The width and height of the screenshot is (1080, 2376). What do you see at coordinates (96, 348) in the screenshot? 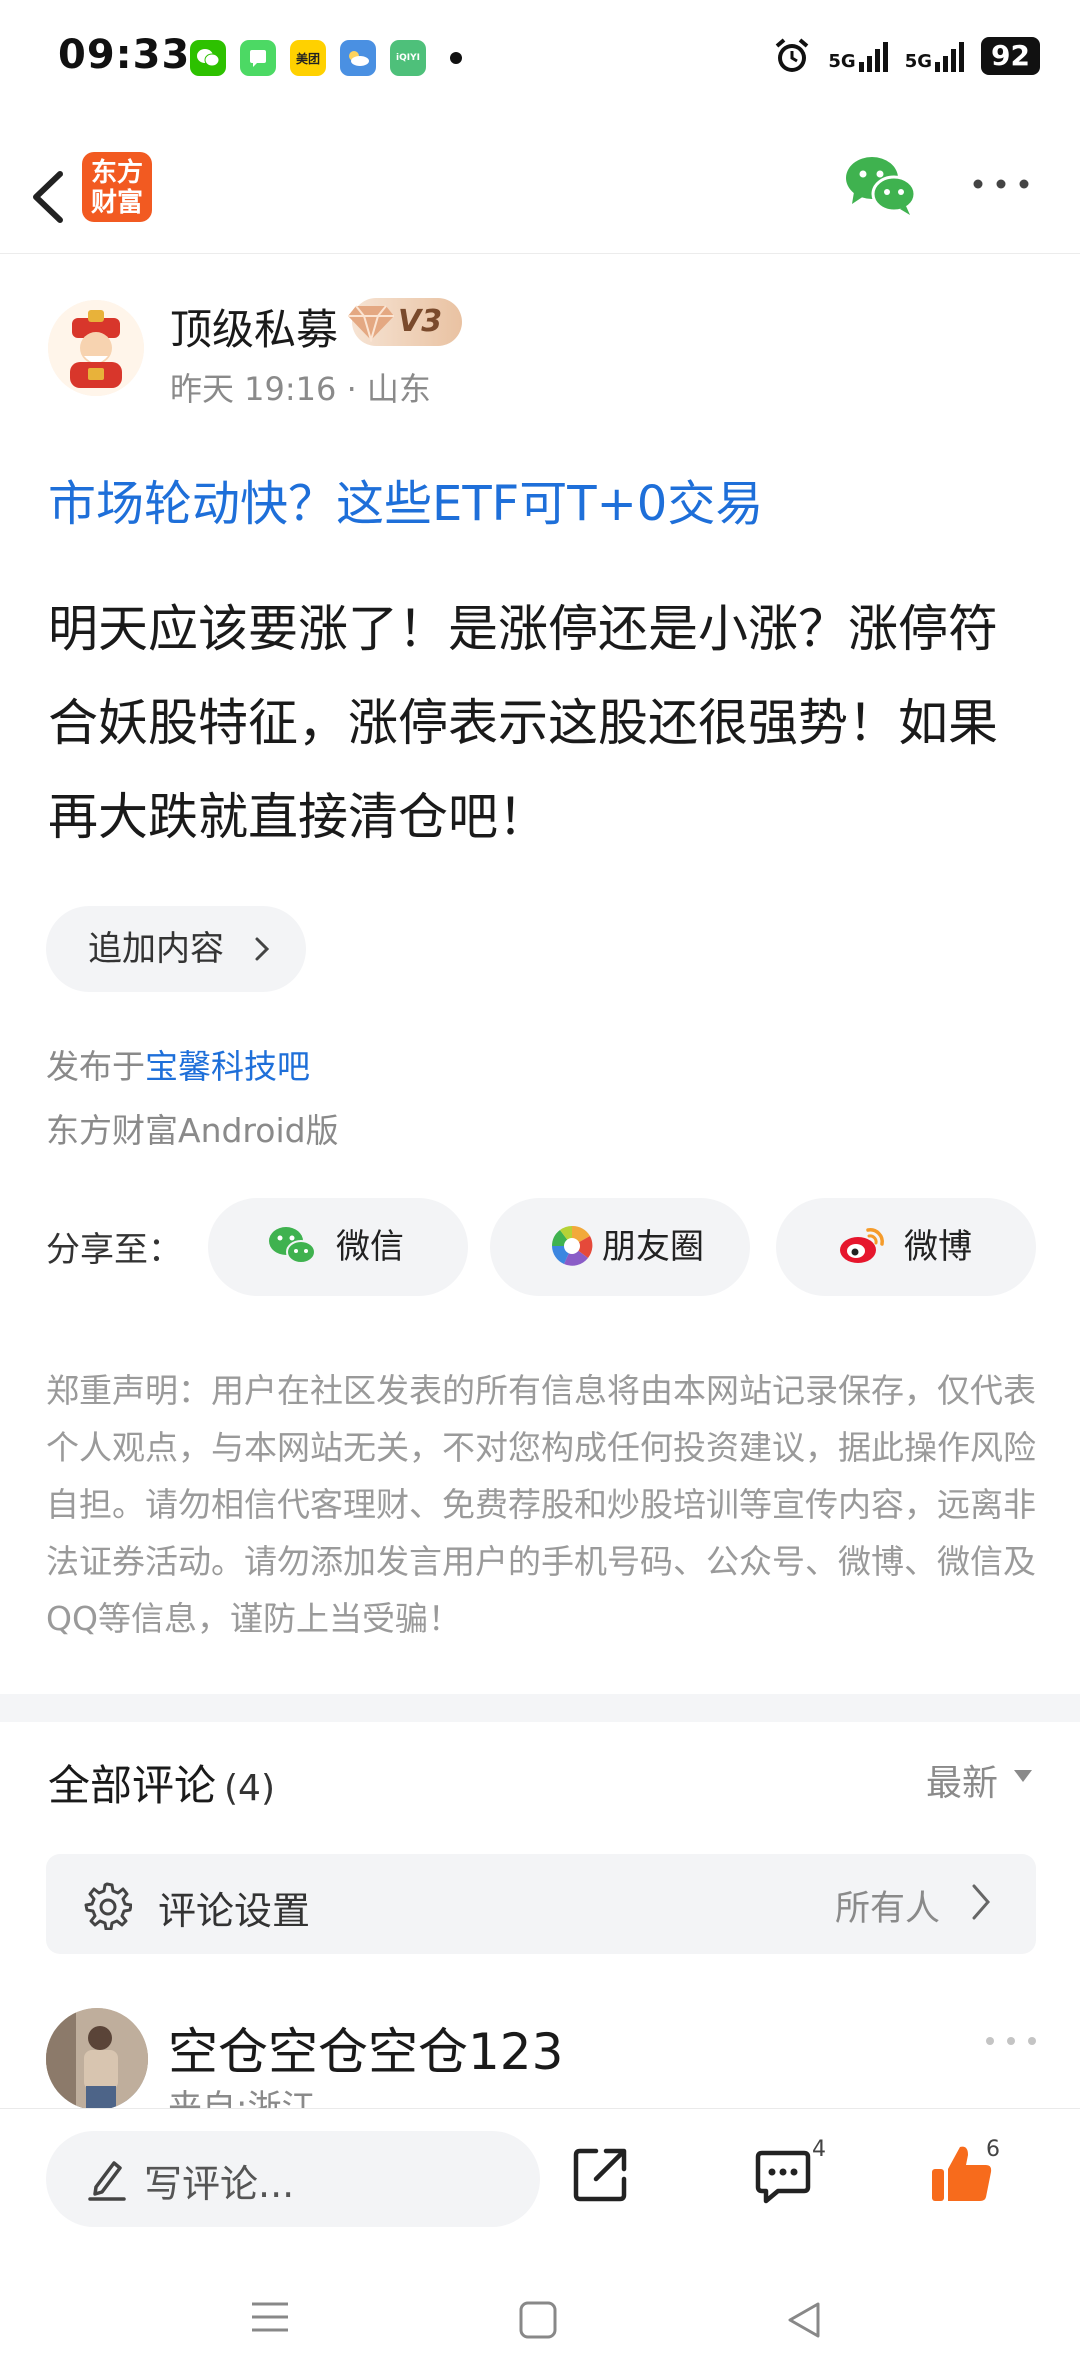
I see `author-avatar` at bounding box center [96, 348].